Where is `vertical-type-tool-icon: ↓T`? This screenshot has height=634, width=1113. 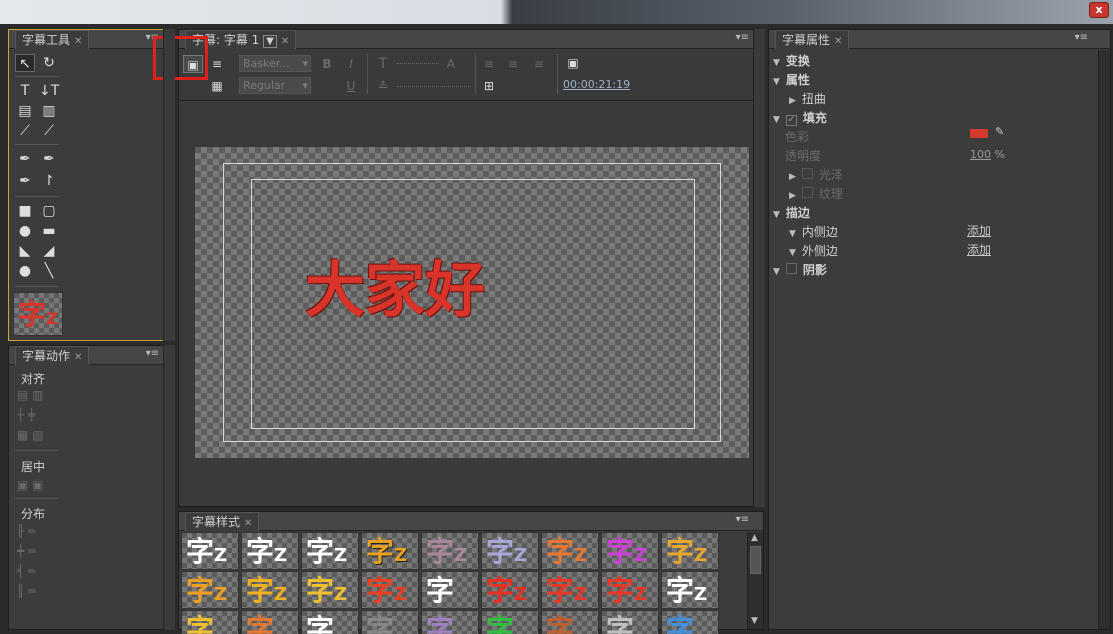
vertical-type-tool-icon: ↓T is located at coordinates (49, 91).